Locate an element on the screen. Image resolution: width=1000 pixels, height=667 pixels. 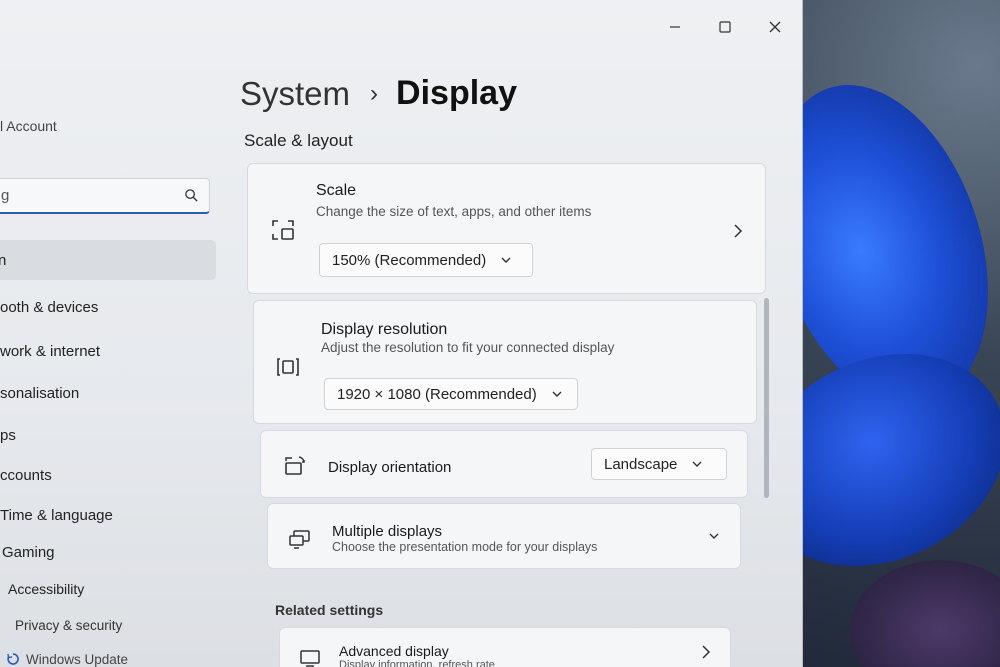
page-title: Display is located at coordinates (456, 93).